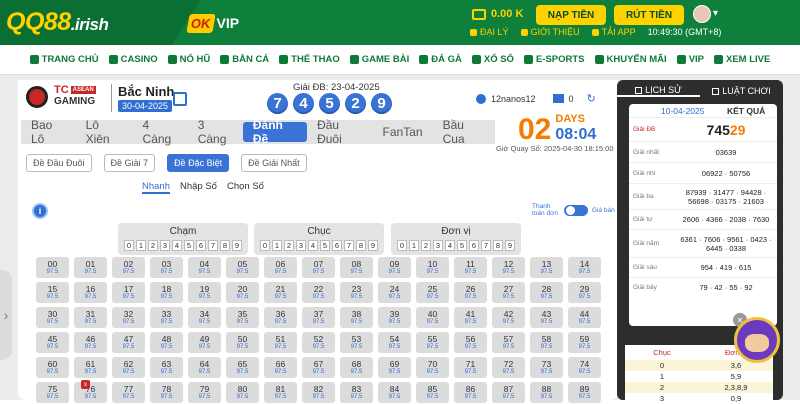  What do you see at coordinates (584, 342) in the screenshot?
I see `number-cell: 59 97.5` at bounding box center [584, 342].